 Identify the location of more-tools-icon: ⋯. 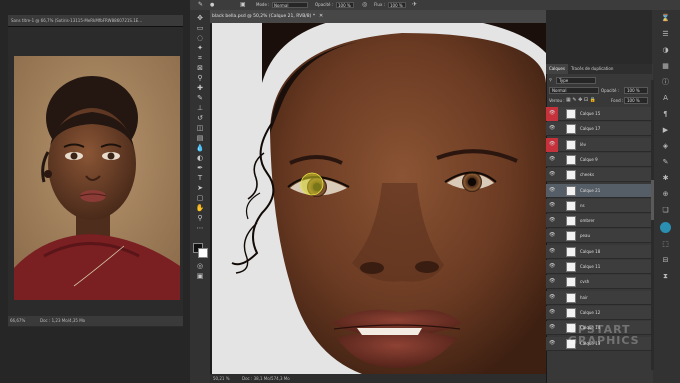
(200, 228).